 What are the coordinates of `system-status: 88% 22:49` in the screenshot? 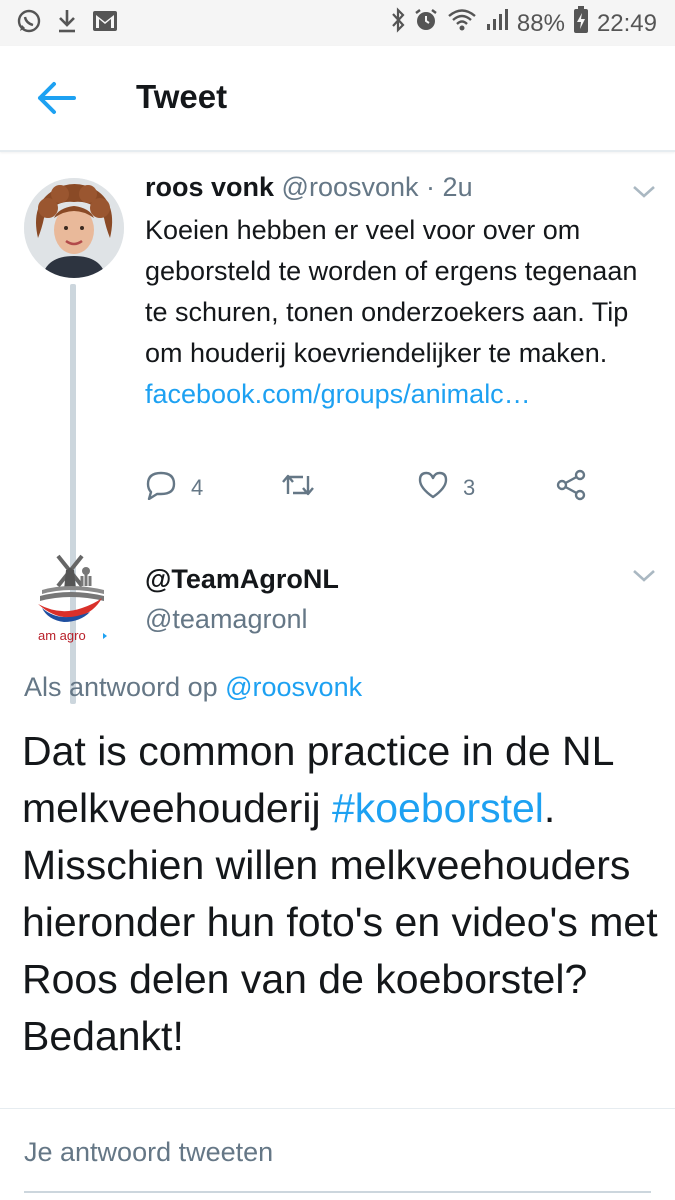 It's located at (524, 23).